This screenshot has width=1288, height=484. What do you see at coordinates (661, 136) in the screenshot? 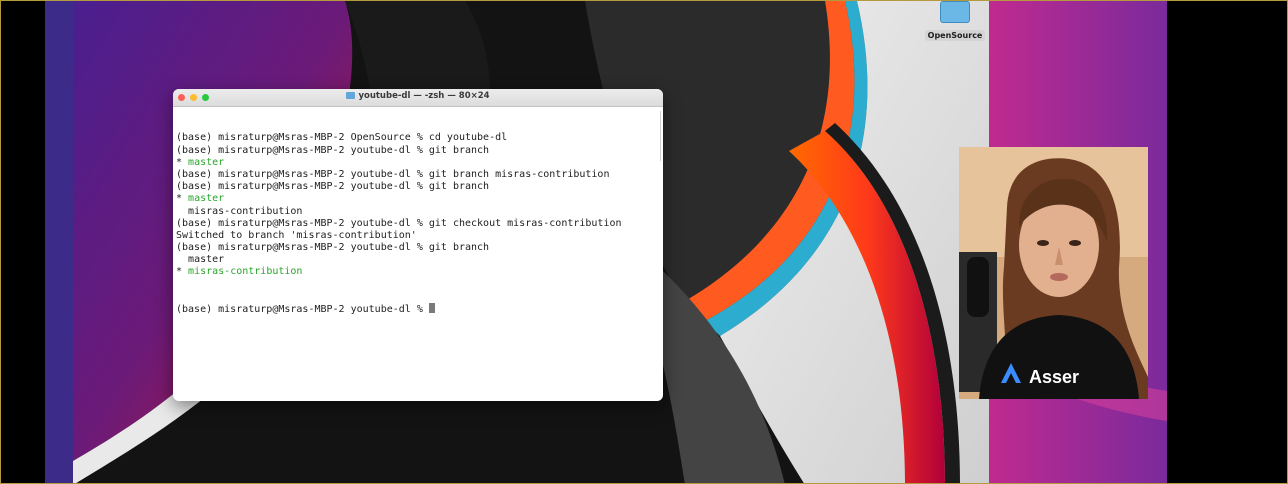
I see `scrollbar` at bounding box center [661, 136].